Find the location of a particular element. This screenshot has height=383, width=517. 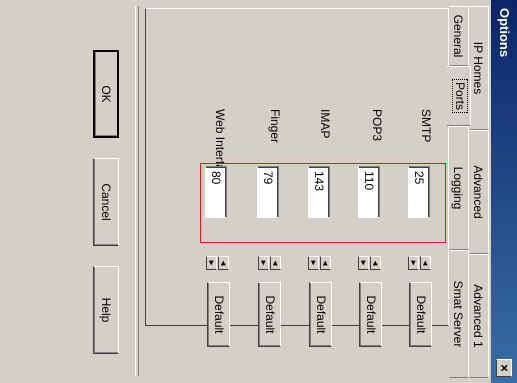

web-spin-up-icon: ◄ is located at coordinates (223, 263).